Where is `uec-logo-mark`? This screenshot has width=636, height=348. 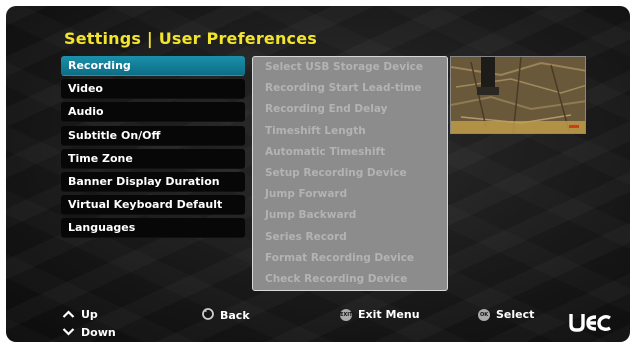
uec-logo-mark is located at coordinates (590, 323).